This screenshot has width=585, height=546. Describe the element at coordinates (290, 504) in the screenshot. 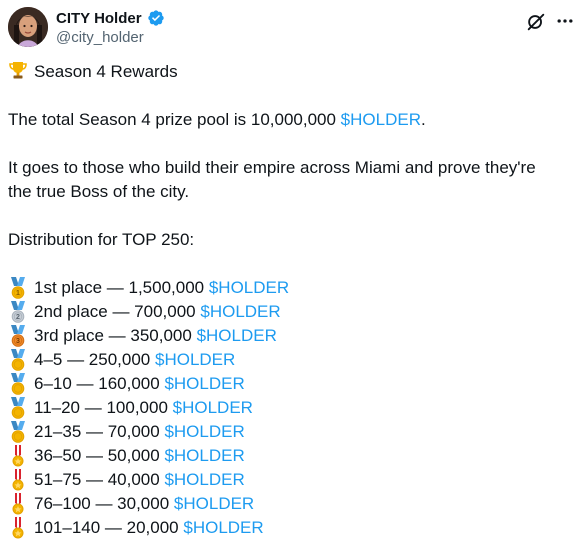

I see `distribution-row: 76–100 — 30,000 $HOLDER` at that location.